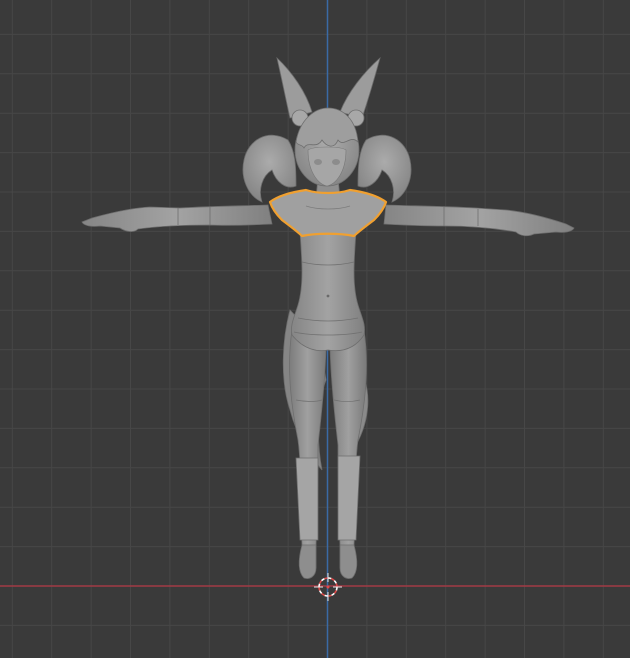  I want to click on navel, so click(328, 296).